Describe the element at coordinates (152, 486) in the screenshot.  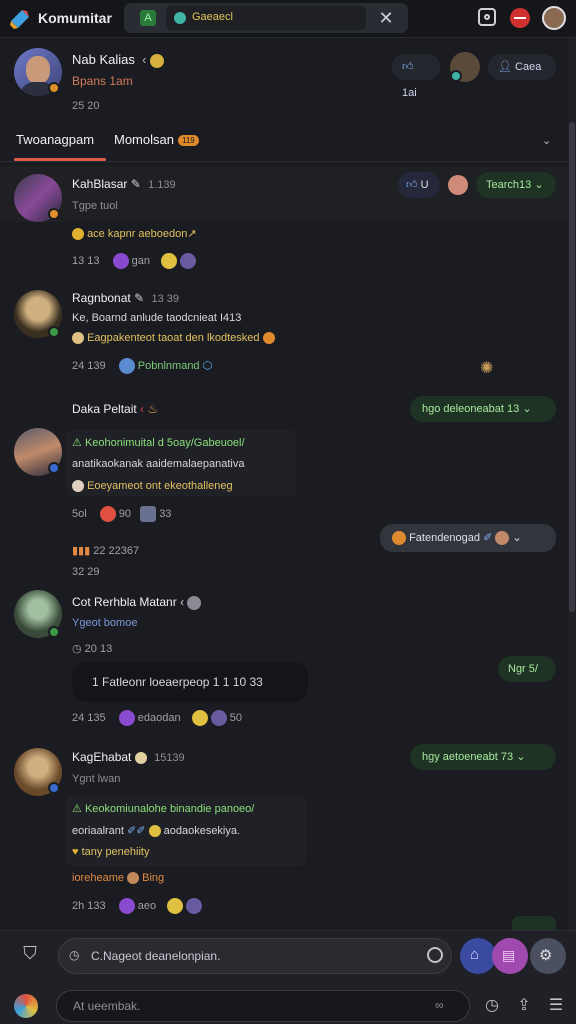
I see `comment-text: Eoeyameot ont ekeothalleneg` at that location.